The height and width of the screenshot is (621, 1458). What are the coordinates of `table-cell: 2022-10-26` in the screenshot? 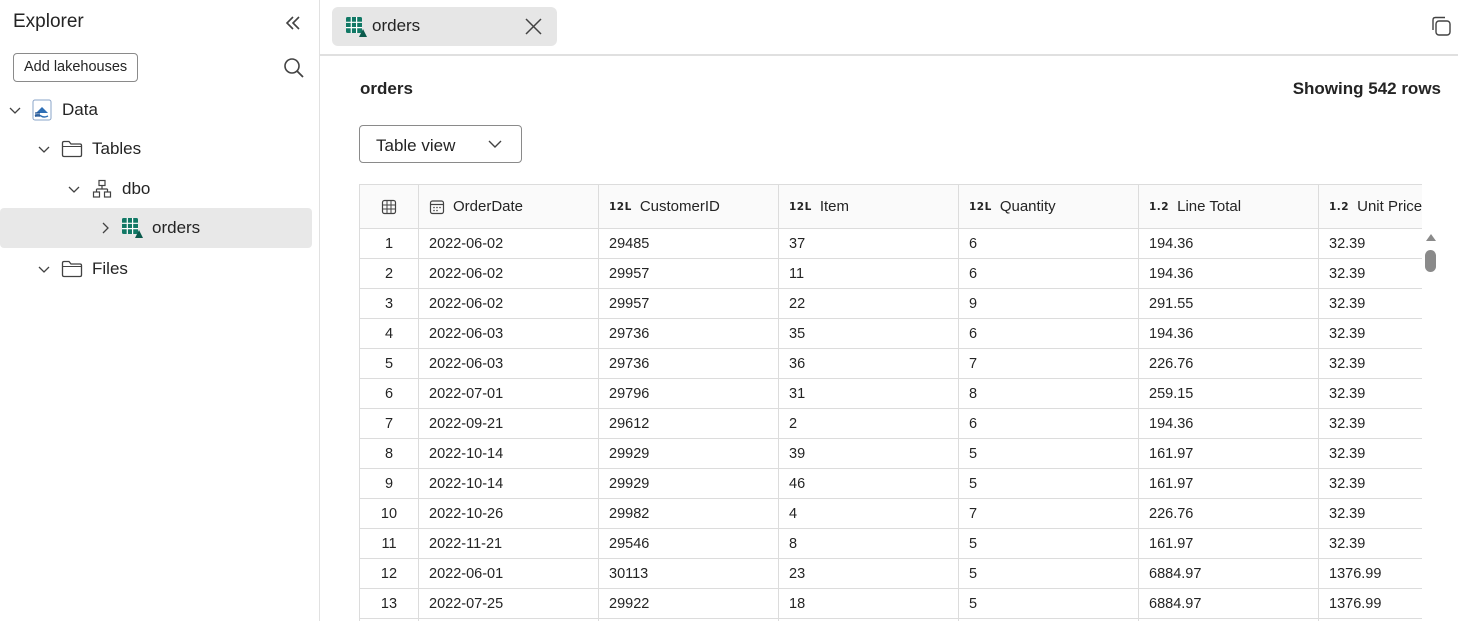 It's located at (508, 513).